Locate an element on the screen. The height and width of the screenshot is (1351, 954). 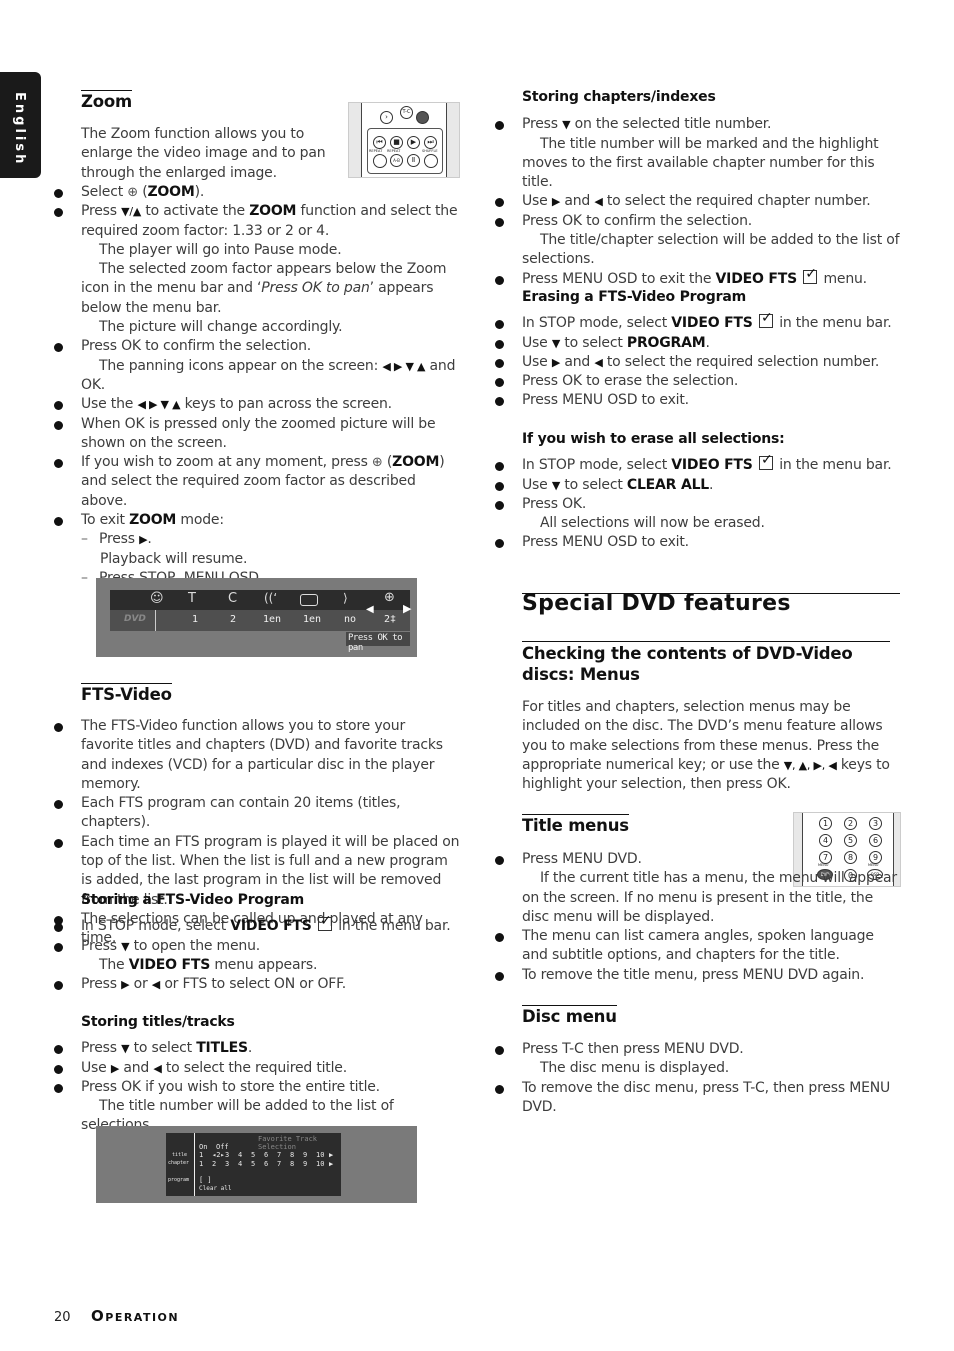
zoom-button-icon is located at coordinates (422, 117).